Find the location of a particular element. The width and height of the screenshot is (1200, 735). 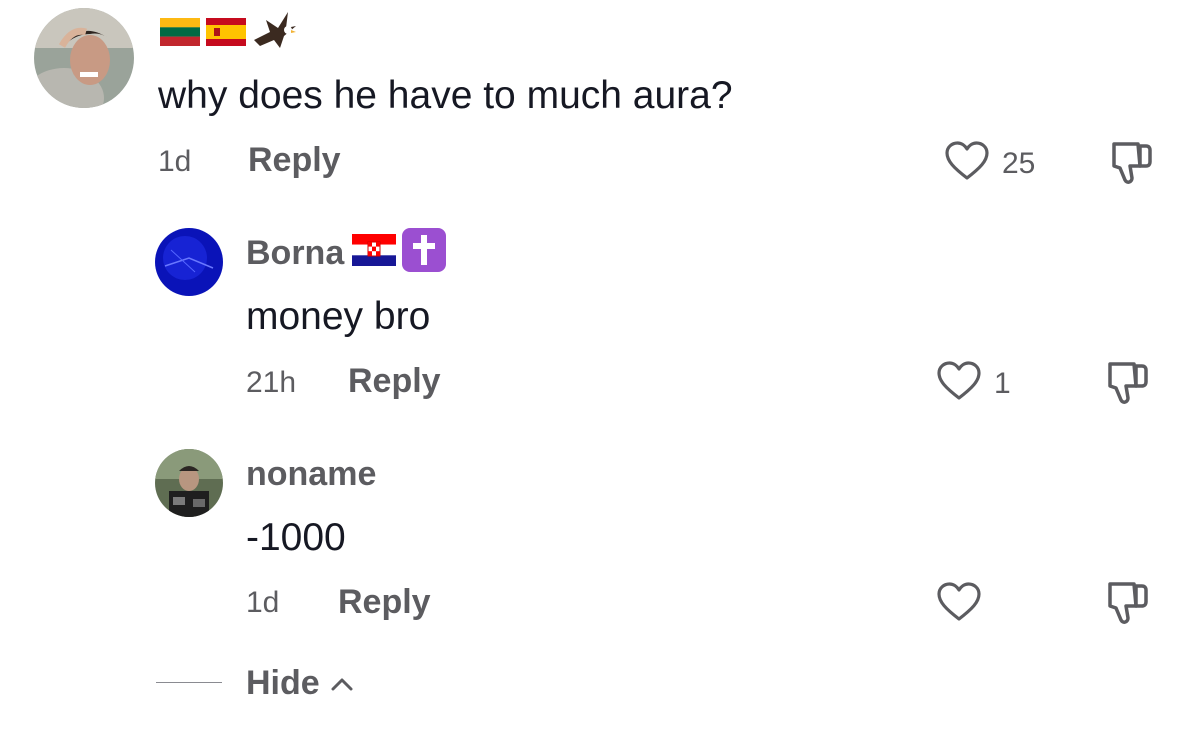

eagle-icon is located at coordinates (275, 34).